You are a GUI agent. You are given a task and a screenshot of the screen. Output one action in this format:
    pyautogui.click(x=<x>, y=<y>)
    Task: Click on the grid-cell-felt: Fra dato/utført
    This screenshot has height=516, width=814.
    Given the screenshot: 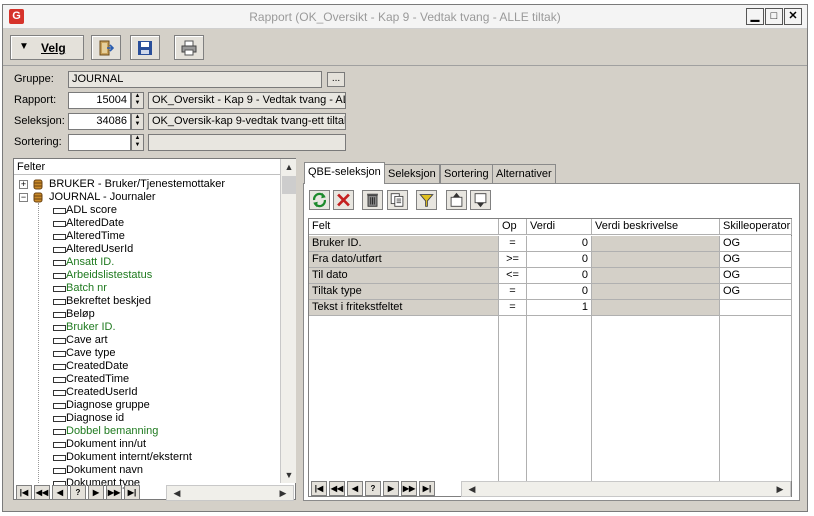 What is the action you would take?
    pyautogui.click(x=404, y=260)
    